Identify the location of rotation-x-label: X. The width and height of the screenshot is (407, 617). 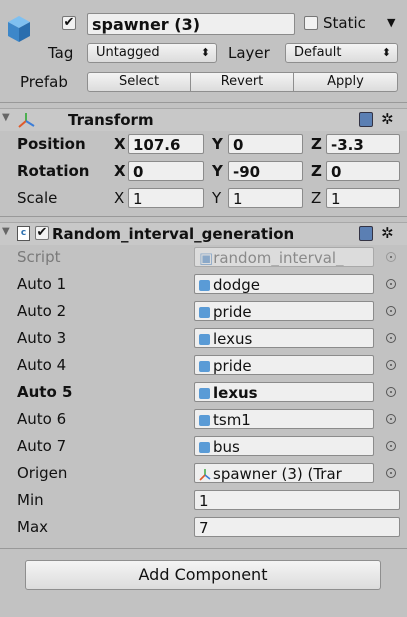
(120, 171).